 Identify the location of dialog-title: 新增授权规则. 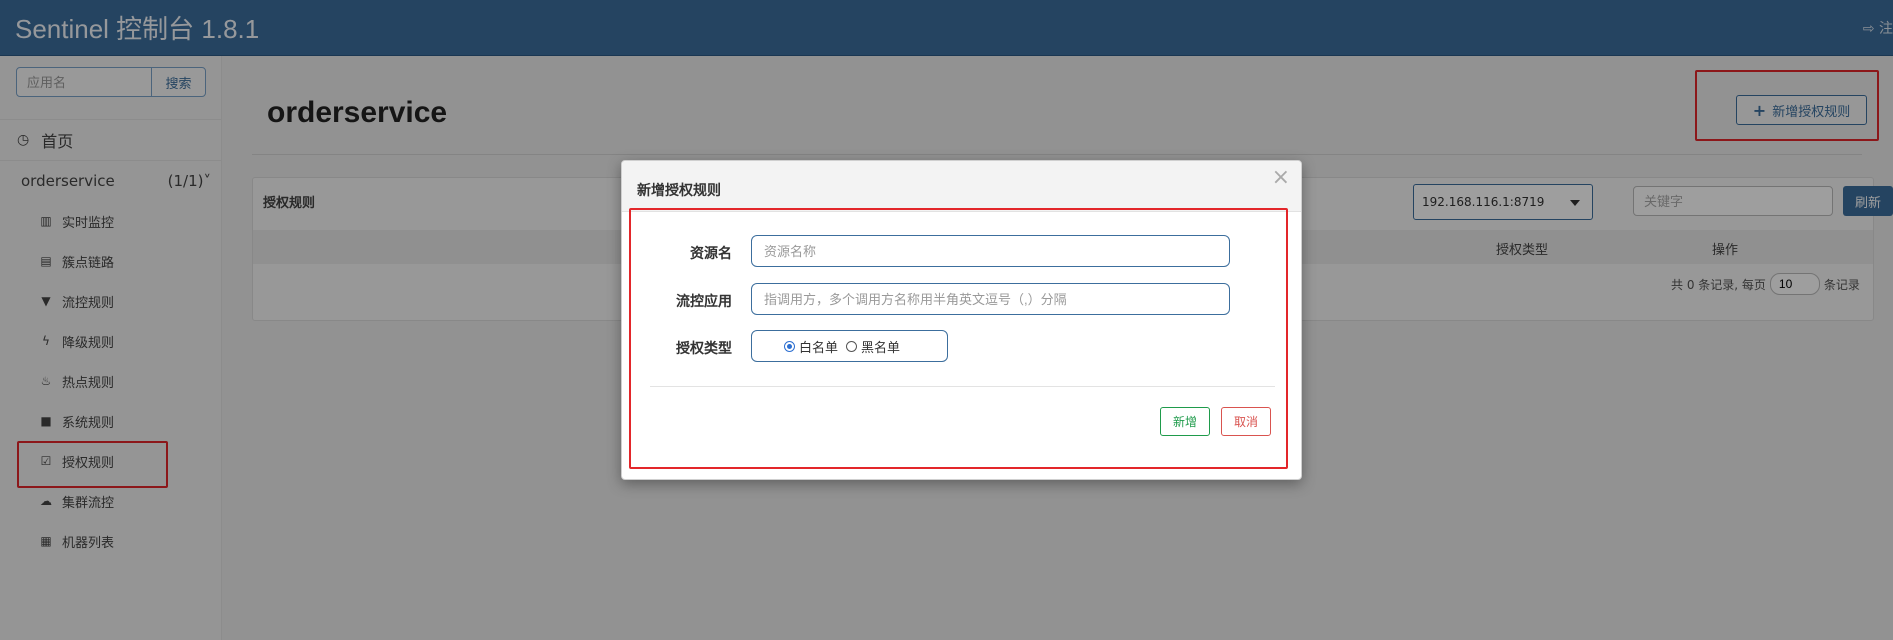
(679, 191).